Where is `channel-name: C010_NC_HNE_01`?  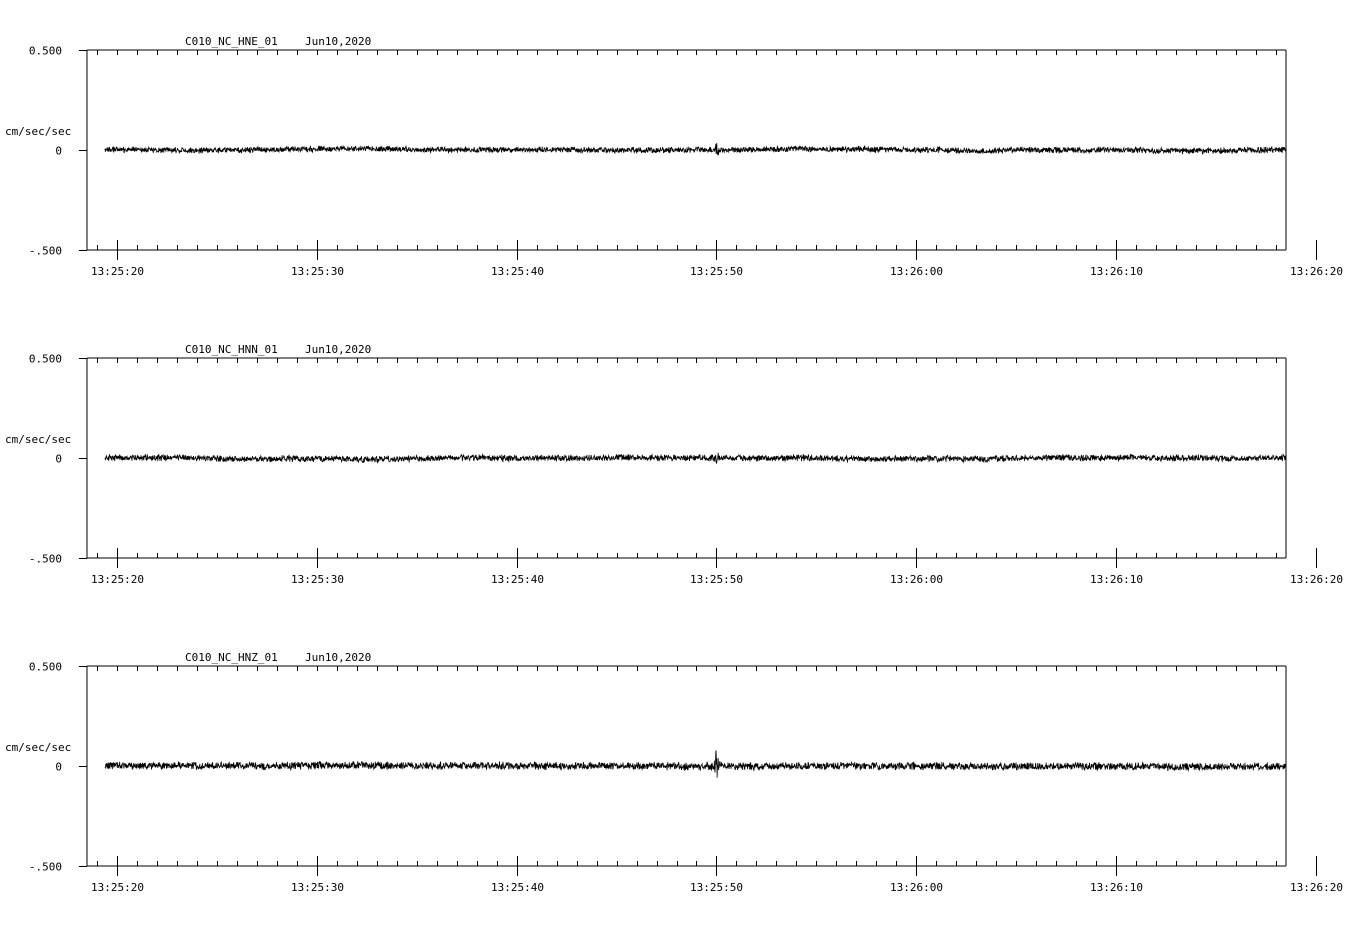 channel-name: C010_NC_HNE_01 is located at coordinates (231, 41).